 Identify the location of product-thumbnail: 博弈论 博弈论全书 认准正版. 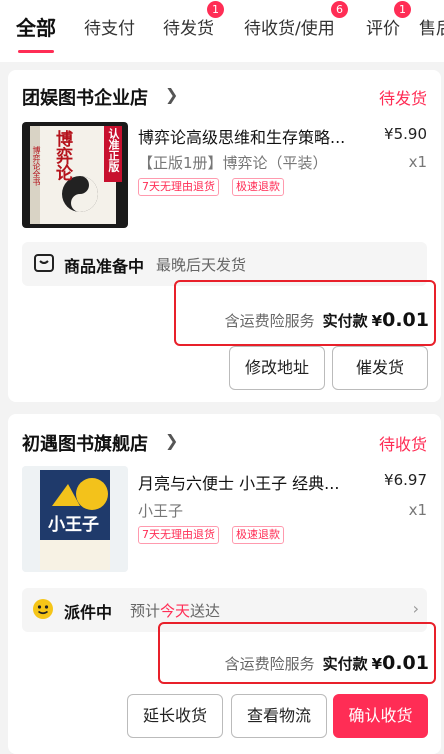
(75, 175).